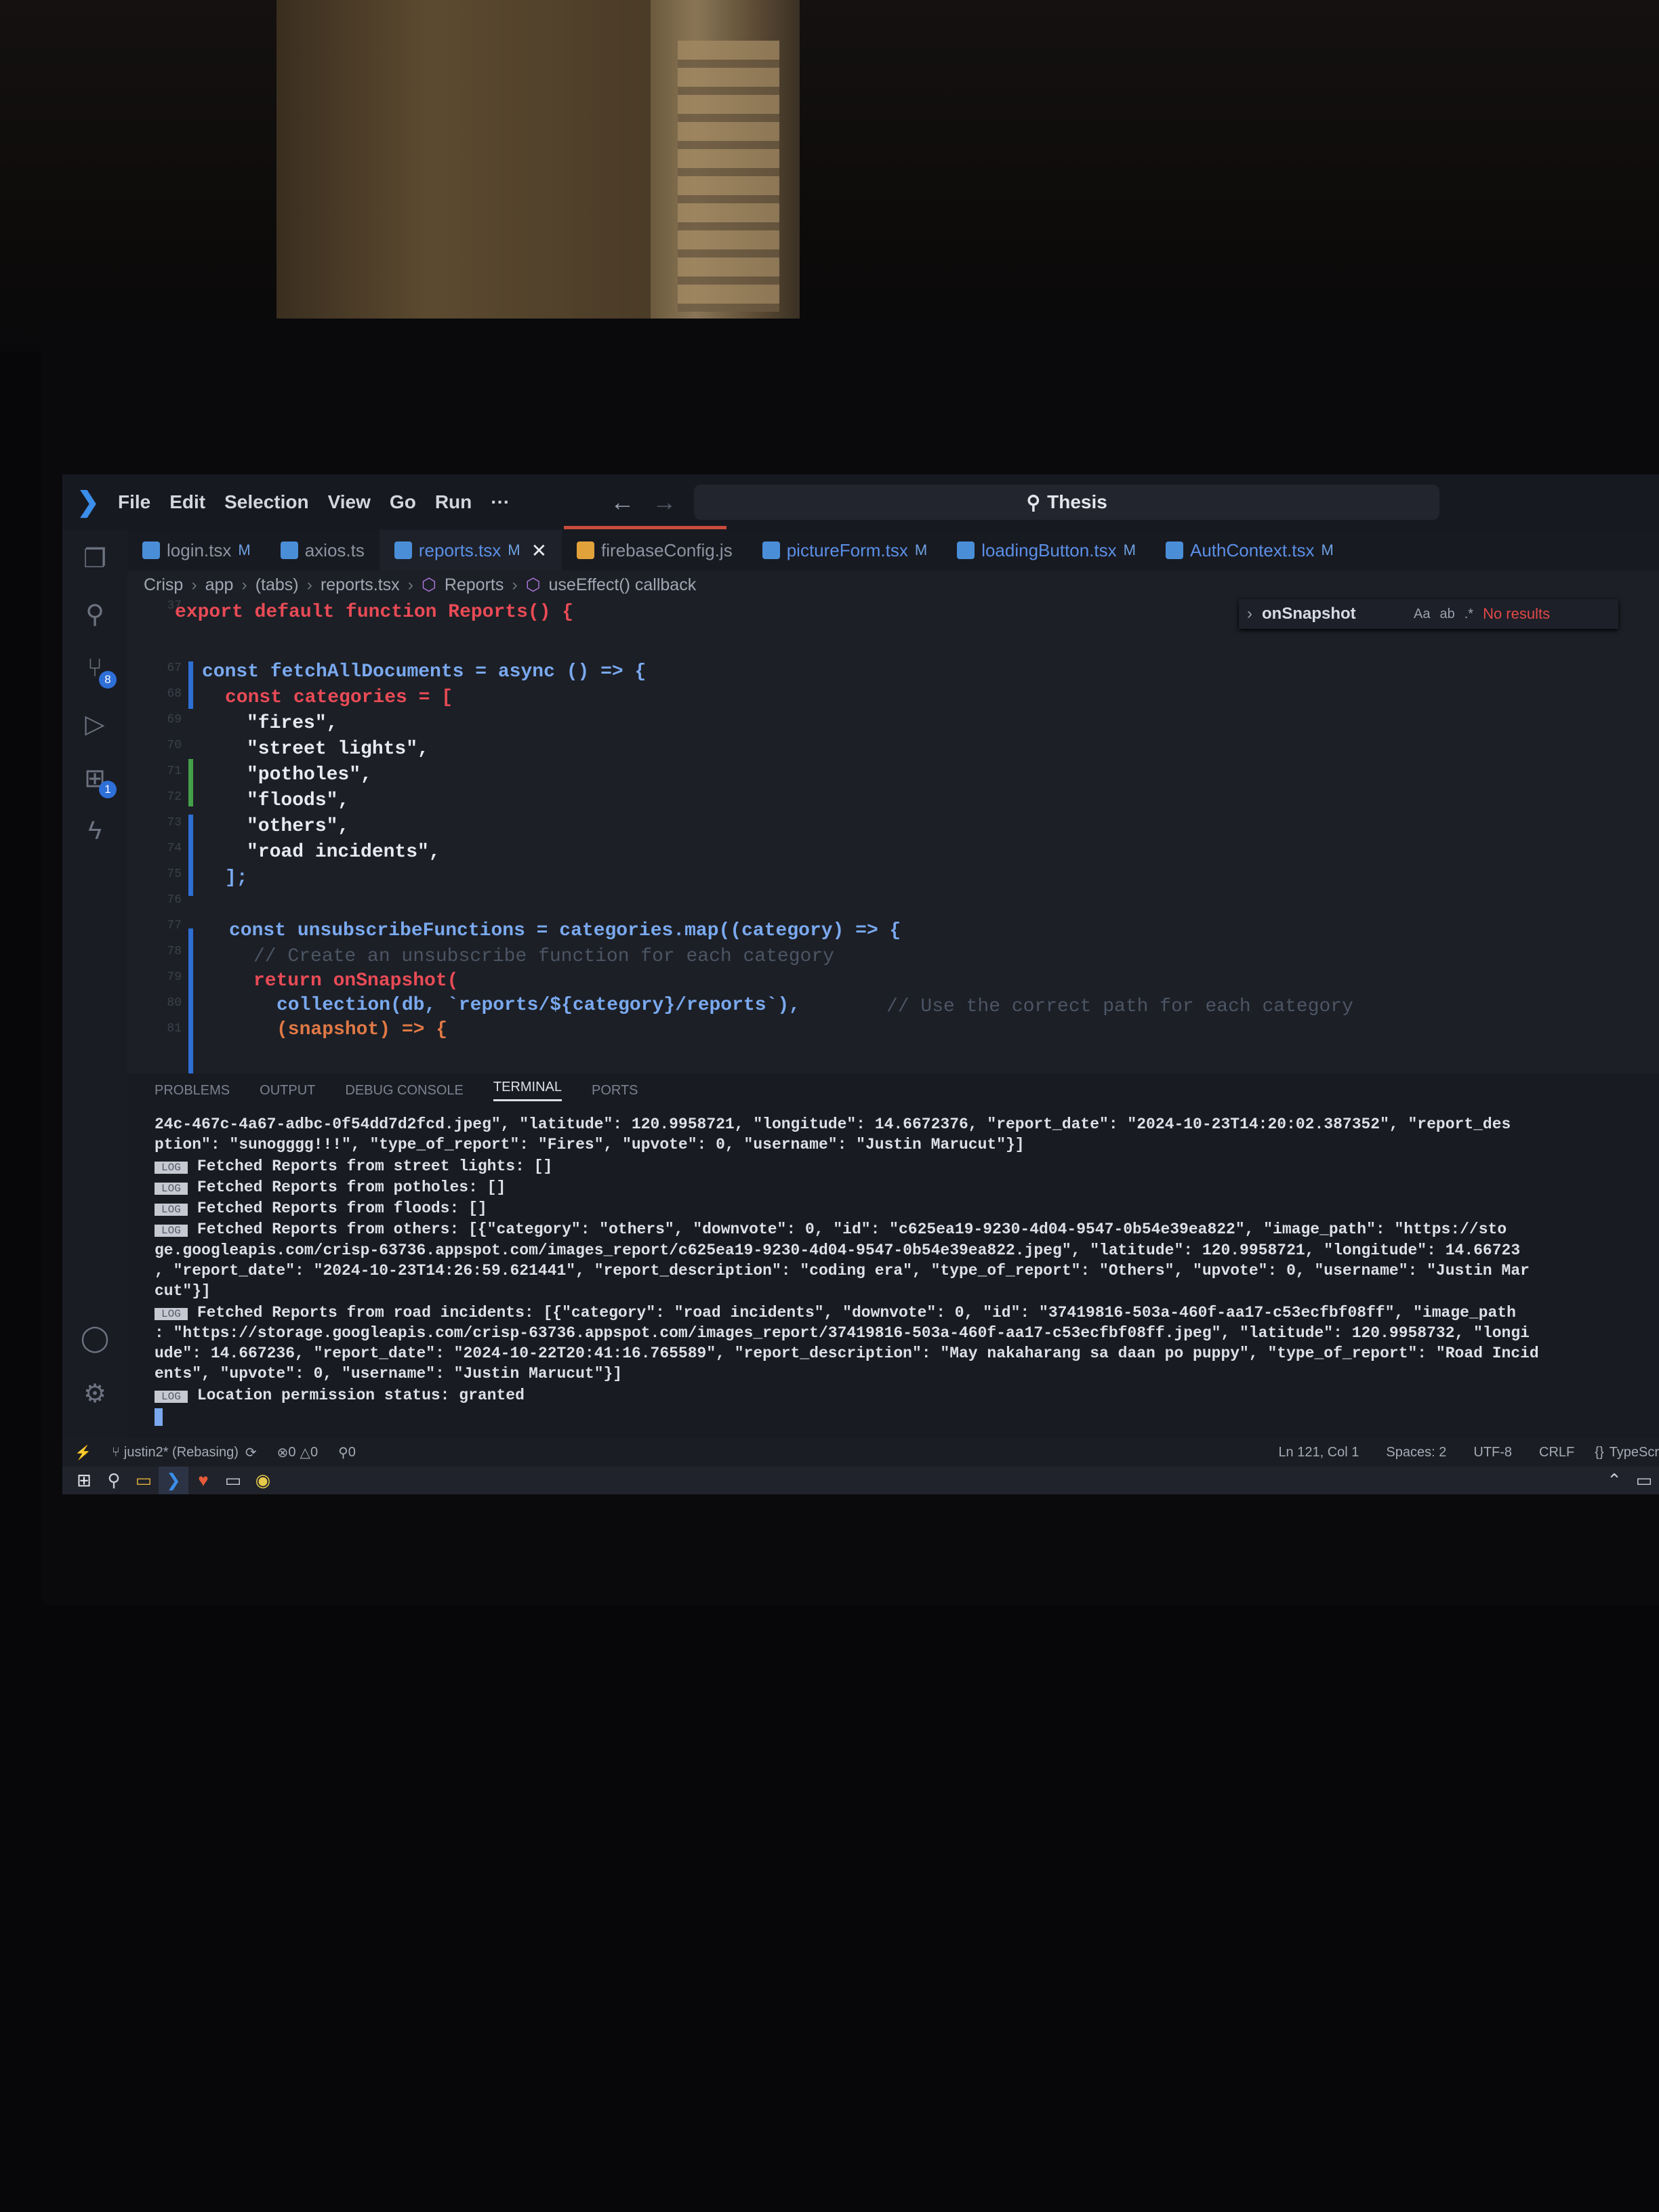  Describe the element at coordinates (98, 670) in the screenshot. I see `source-control-icon: ⑂ 8` at that location.